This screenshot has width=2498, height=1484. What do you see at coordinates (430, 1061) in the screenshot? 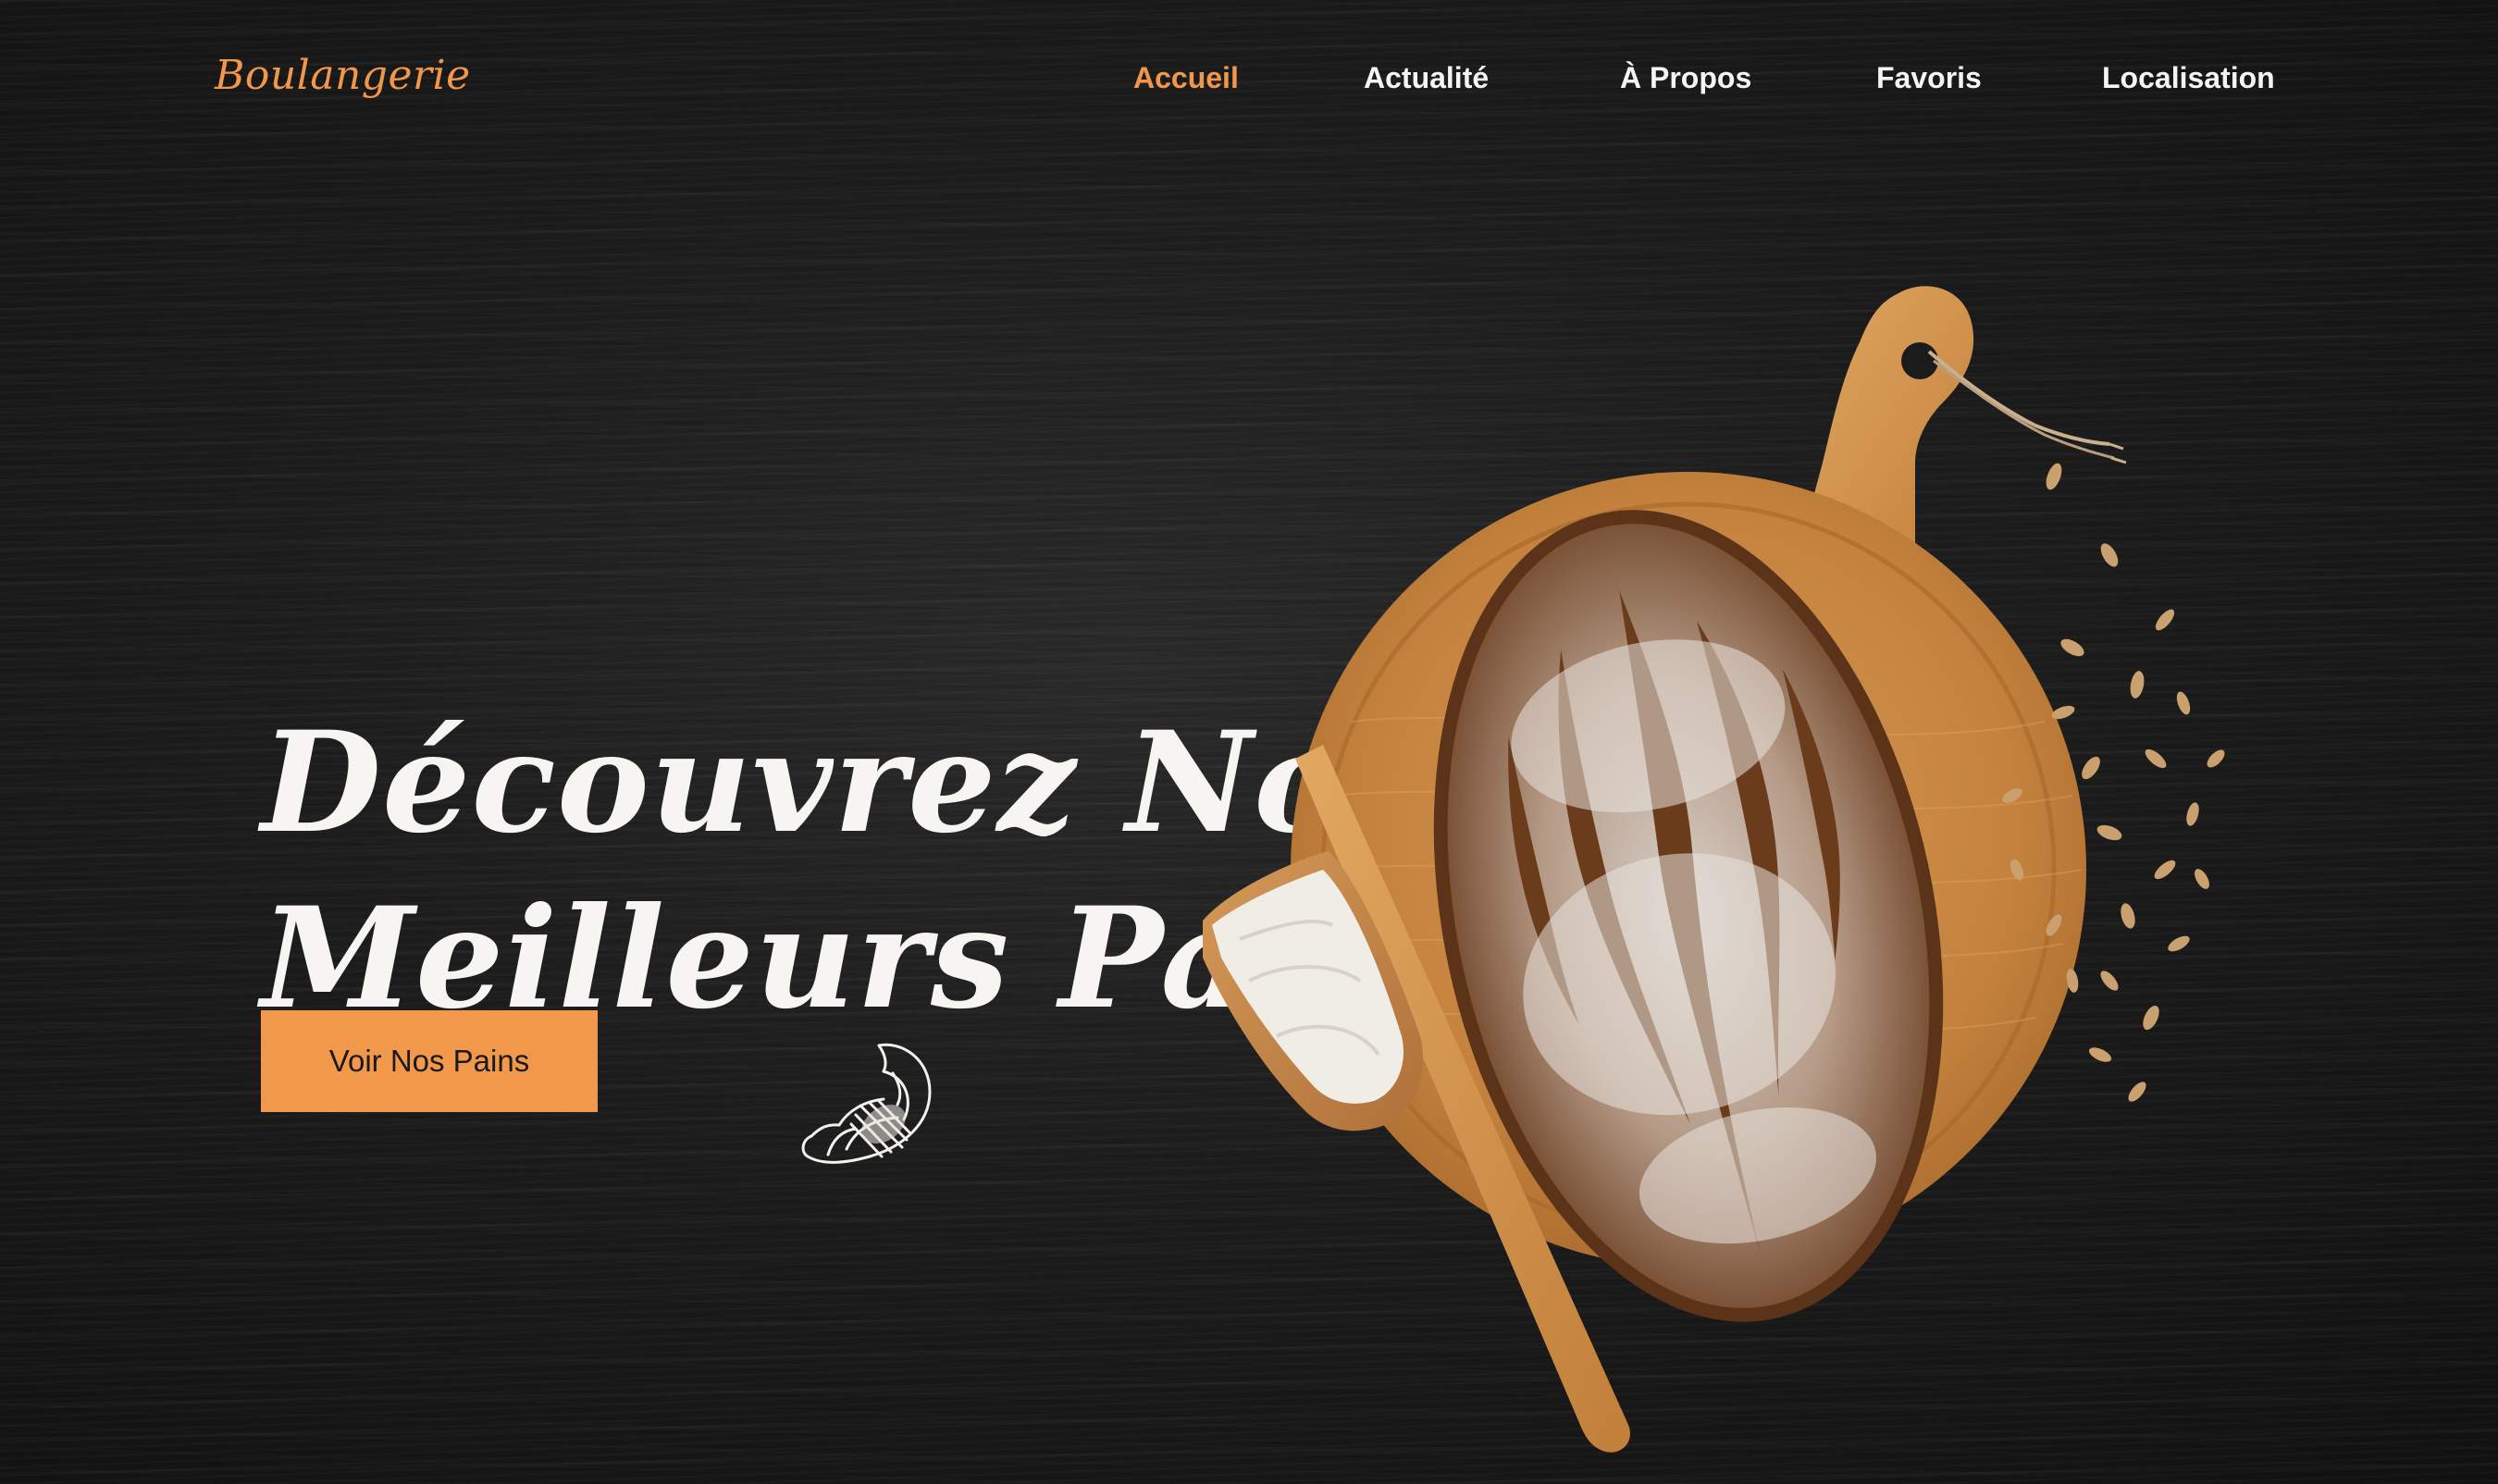
I see `voir-nos-pains-button: Voir Nos Pains` at bounding box center [430, 1061].